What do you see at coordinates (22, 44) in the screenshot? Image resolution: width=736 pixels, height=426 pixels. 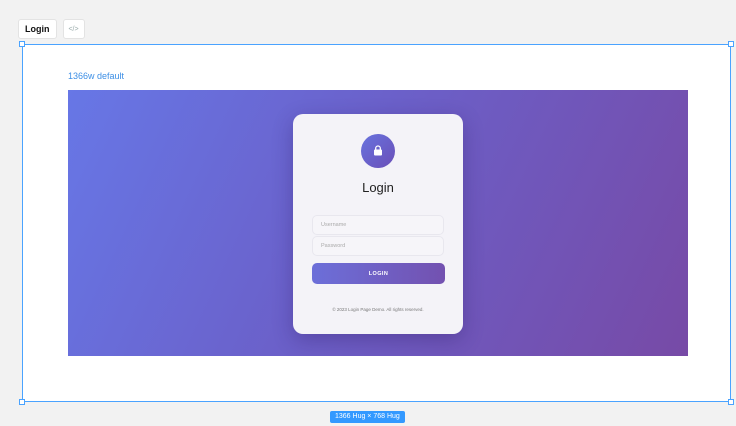 I see `resize-handle-top-left` at bounding box center [22, 44].